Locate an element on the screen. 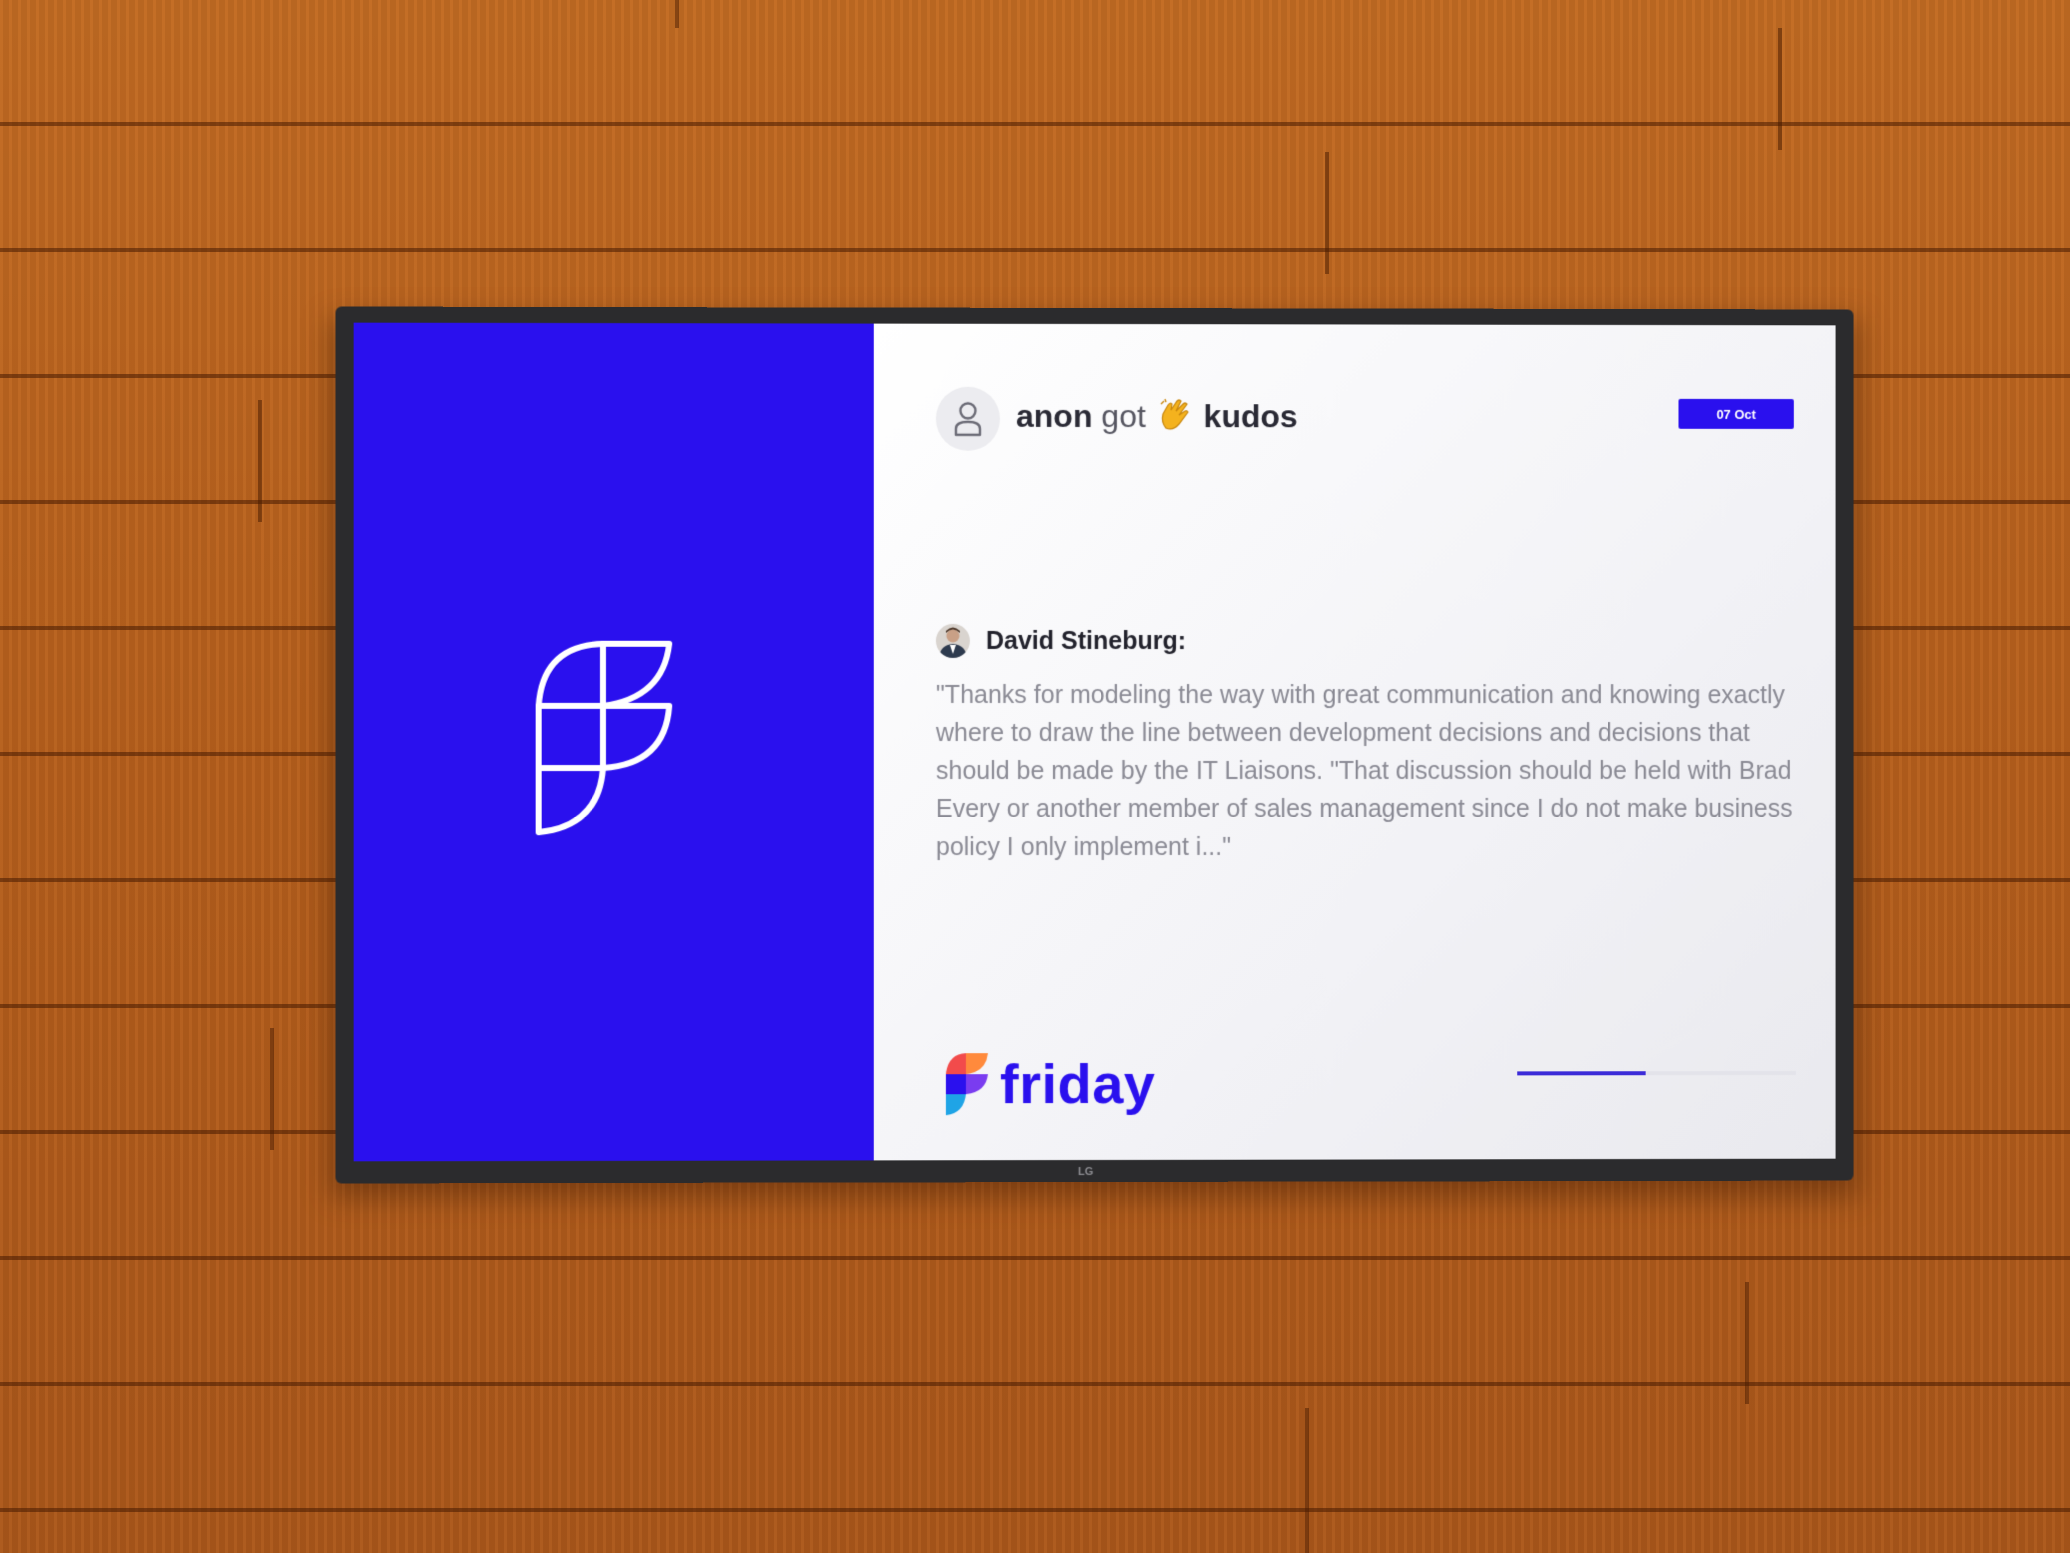 The width and height of the screenshot is (2070, 1553). date-badge: 07 Oct is located at coordinates (1736, 413).